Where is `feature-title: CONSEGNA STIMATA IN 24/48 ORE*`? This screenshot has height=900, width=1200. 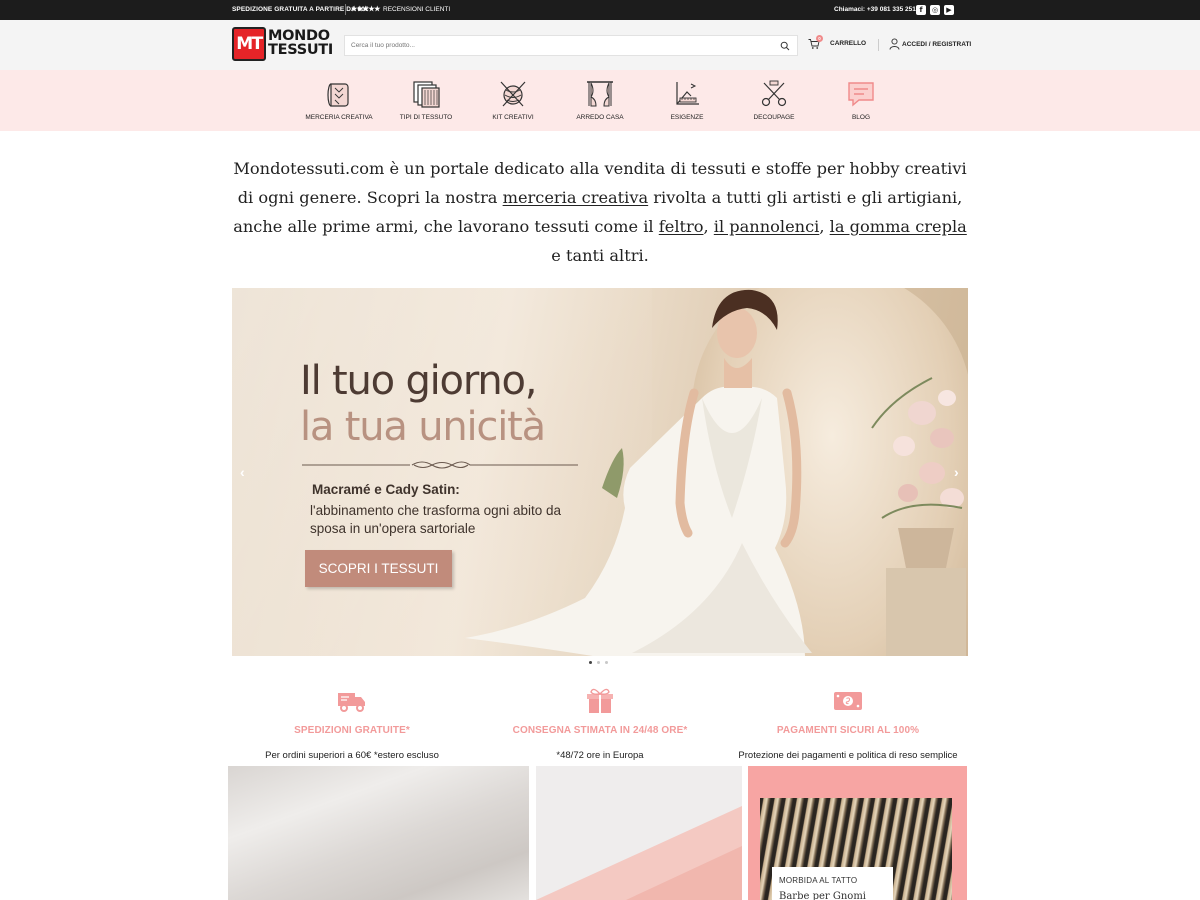
feature-title: CONSEGNA STIMATA IN 24/48 ORE* is located at coordinates (600, 730).